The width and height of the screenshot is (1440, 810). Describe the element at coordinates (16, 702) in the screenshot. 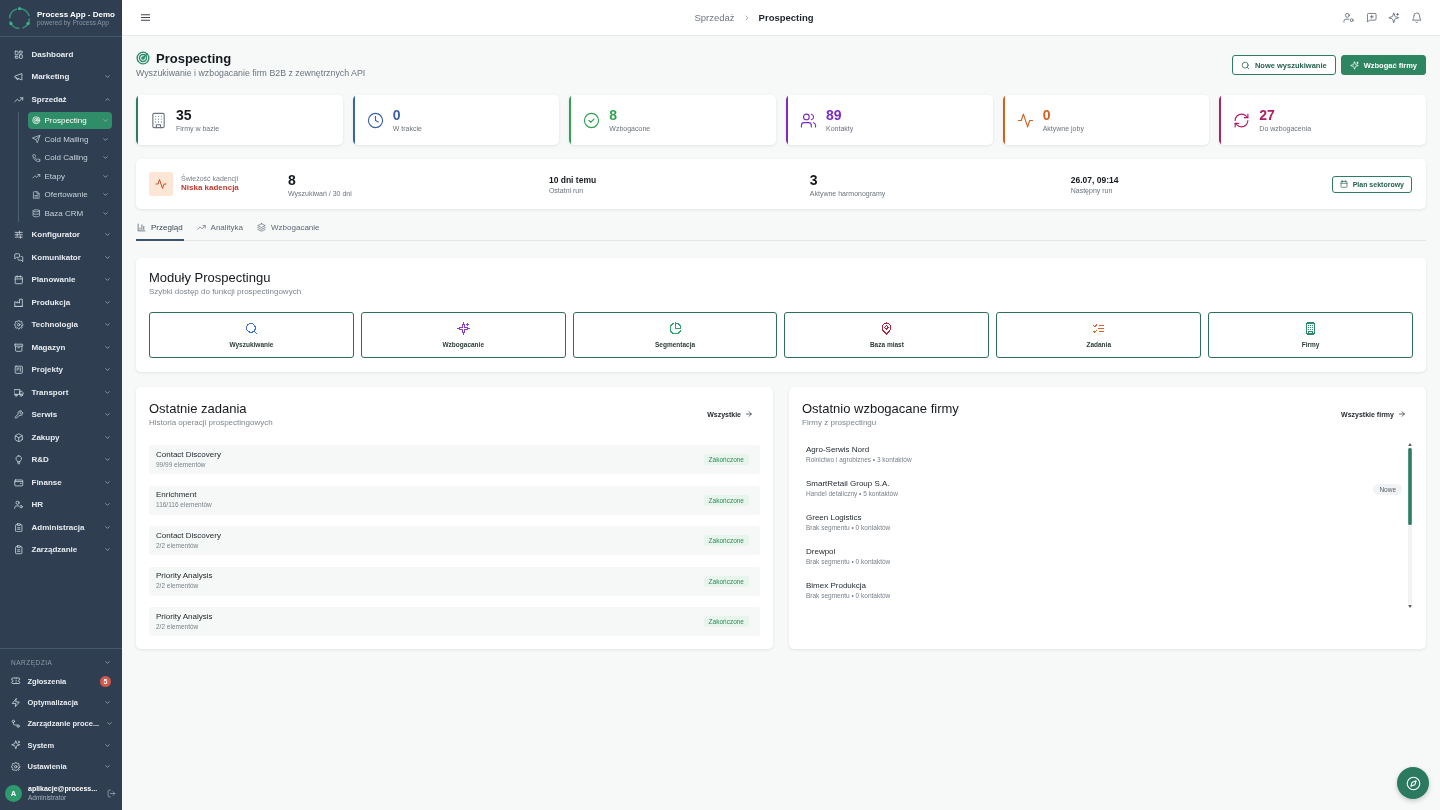

I see `lightning-icon` at that location.